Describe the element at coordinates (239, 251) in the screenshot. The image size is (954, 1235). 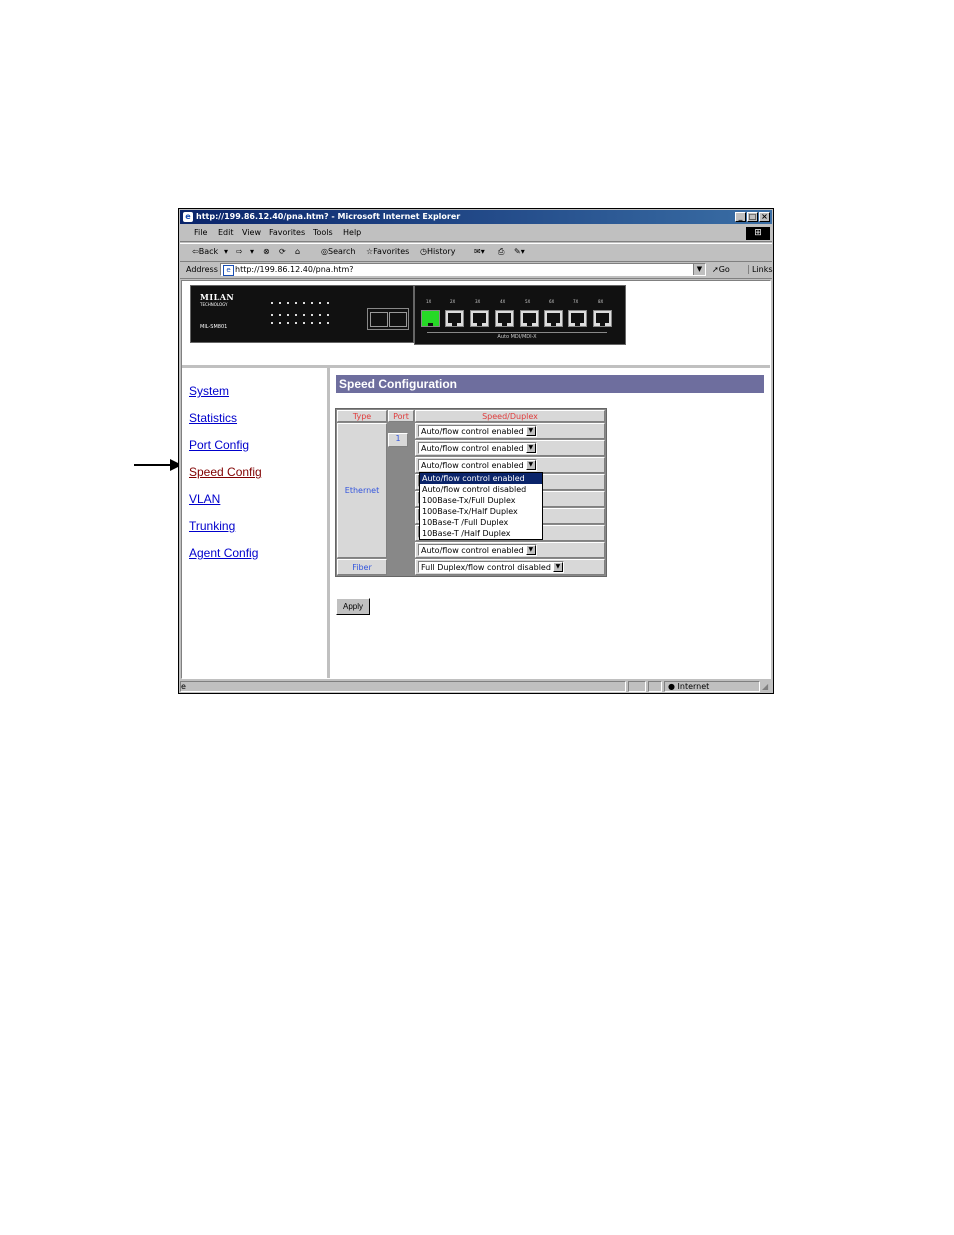
I see `forward-button: ⇨` at that location.